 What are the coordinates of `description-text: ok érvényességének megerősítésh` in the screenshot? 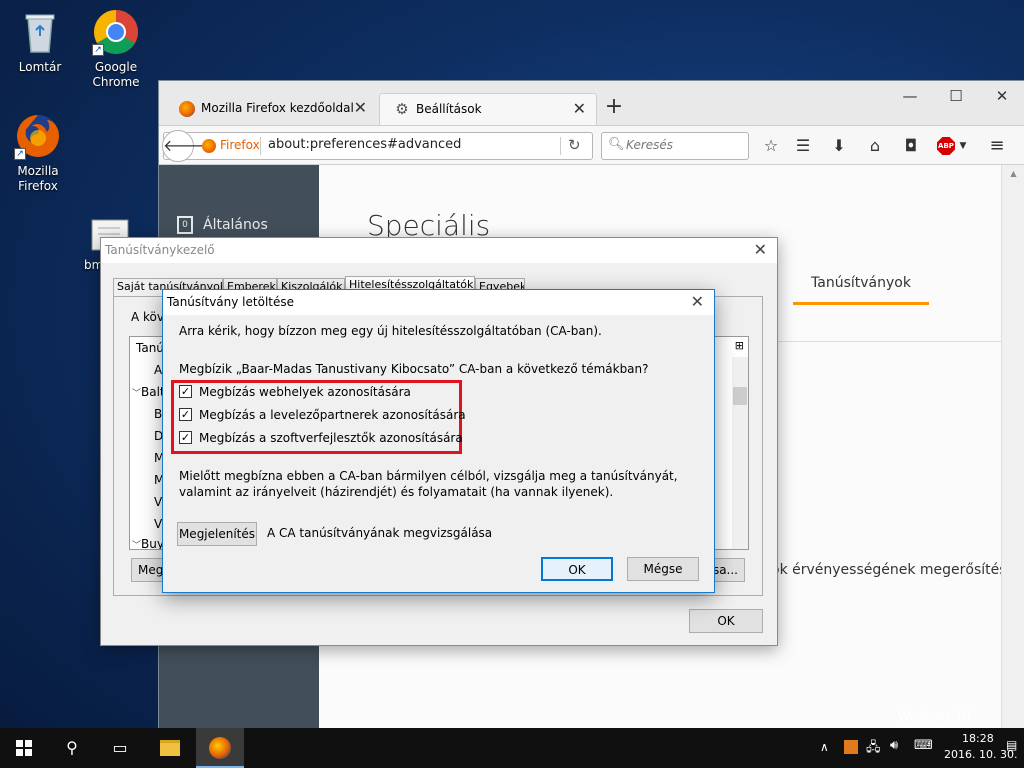 It's located at (893, 570).